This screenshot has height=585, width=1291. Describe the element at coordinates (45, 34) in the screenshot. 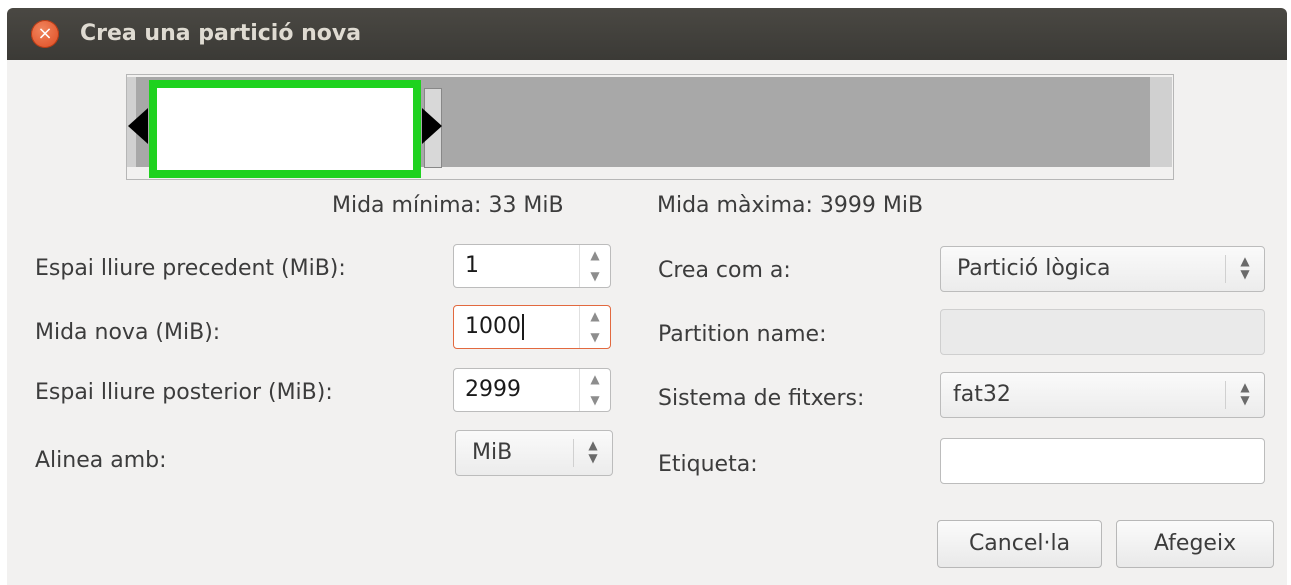

I see `close-icon: ×` at that location.